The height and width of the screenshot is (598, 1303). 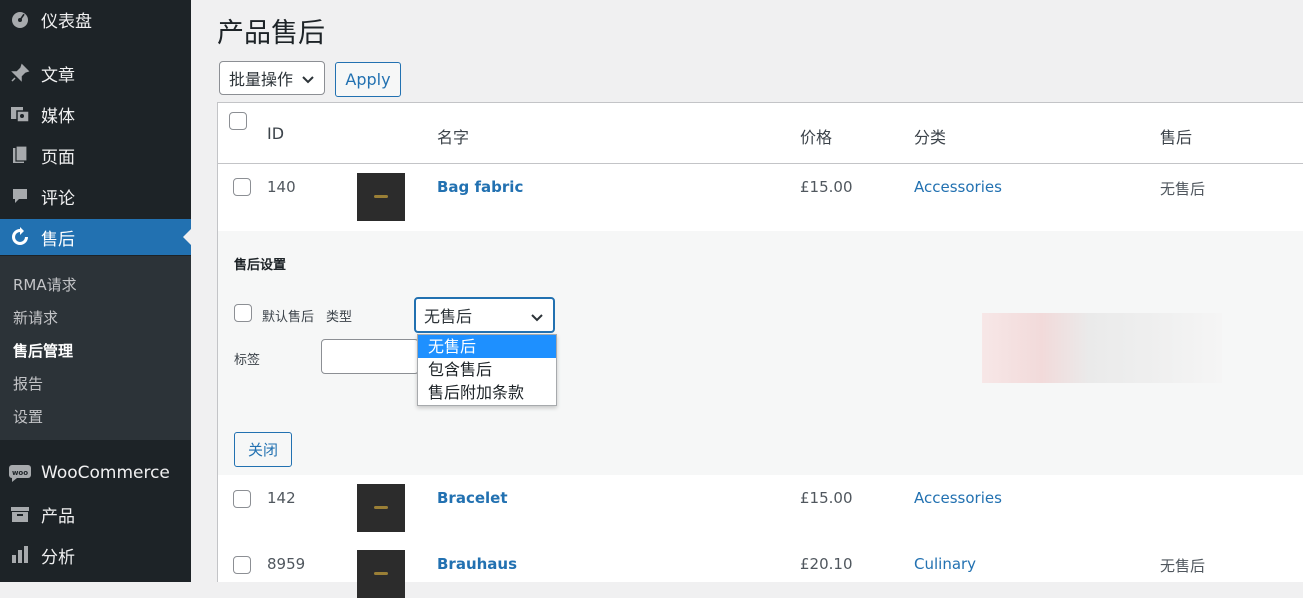 What do you see at coordinates (247, 360) in the screenshot?
I see `tag-label: 标签` at bounding box center [247, 360].